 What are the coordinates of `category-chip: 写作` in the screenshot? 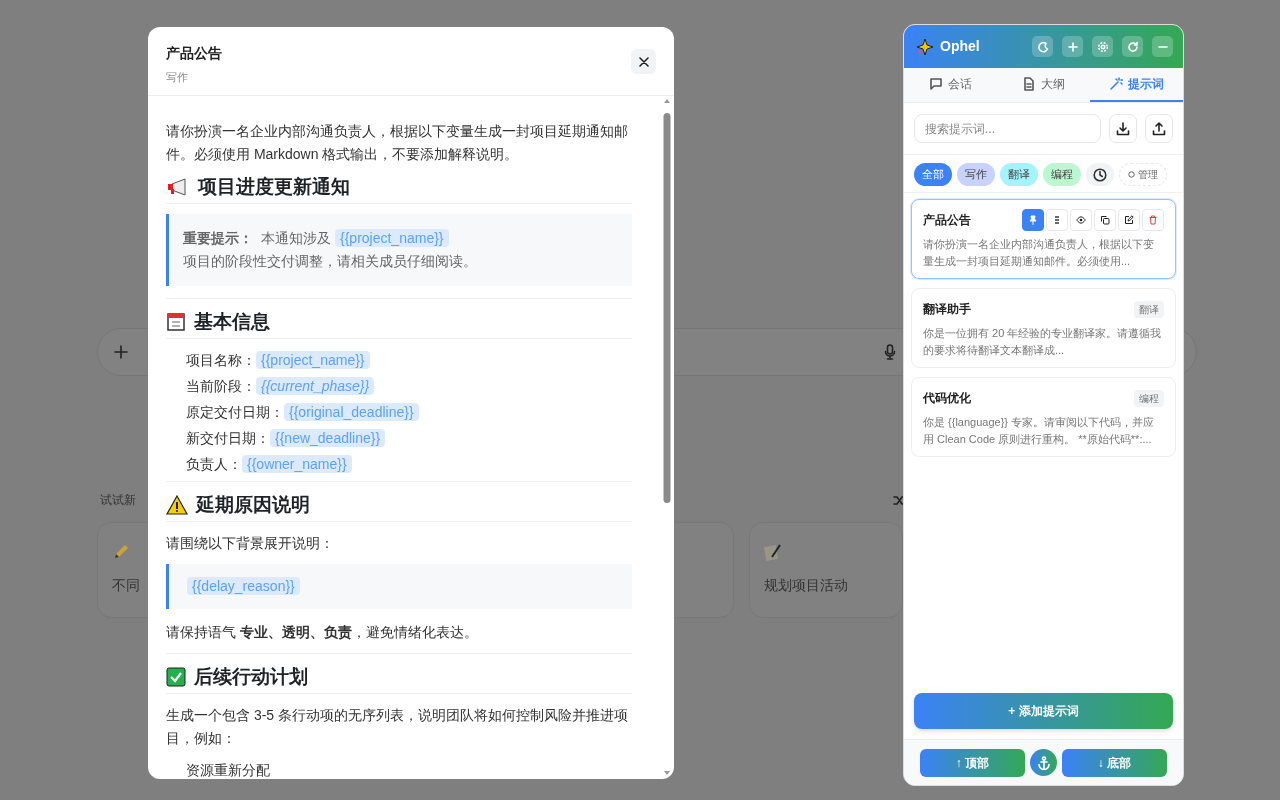 It's located at (976, 174).